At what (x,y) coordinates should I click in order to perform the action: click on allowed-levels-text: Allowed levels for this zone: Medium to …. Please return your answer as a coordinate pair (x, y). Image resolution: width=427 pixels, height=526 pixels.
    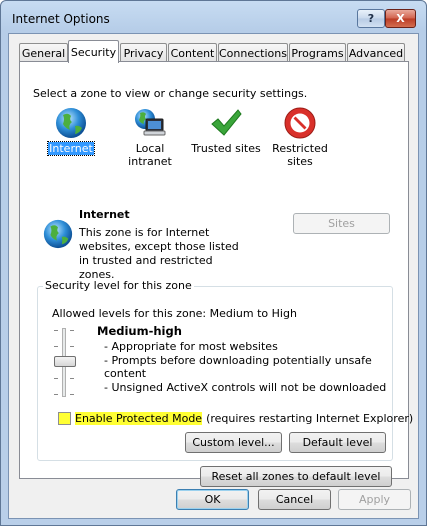
    Looking at the image, I should click on (174, 313).